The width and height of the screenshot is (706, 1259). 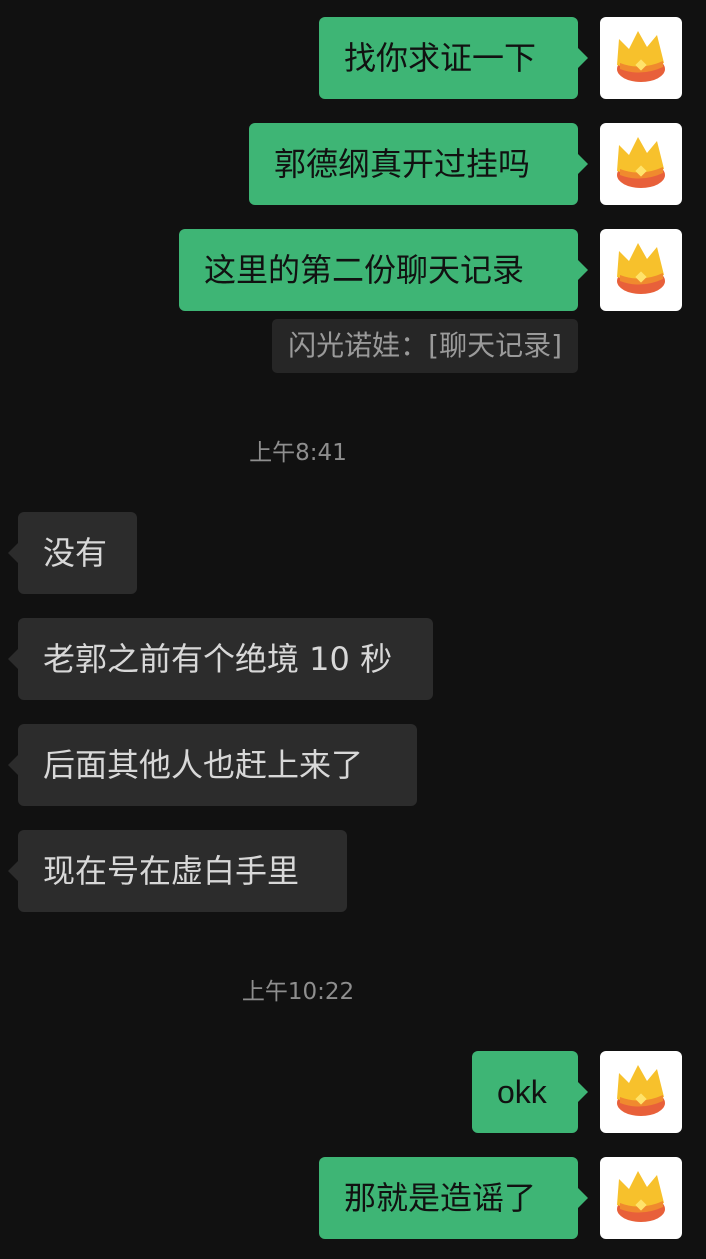 I want to click on message-text: 郭德纲真开过挂吗, so click(x=402, y=164).